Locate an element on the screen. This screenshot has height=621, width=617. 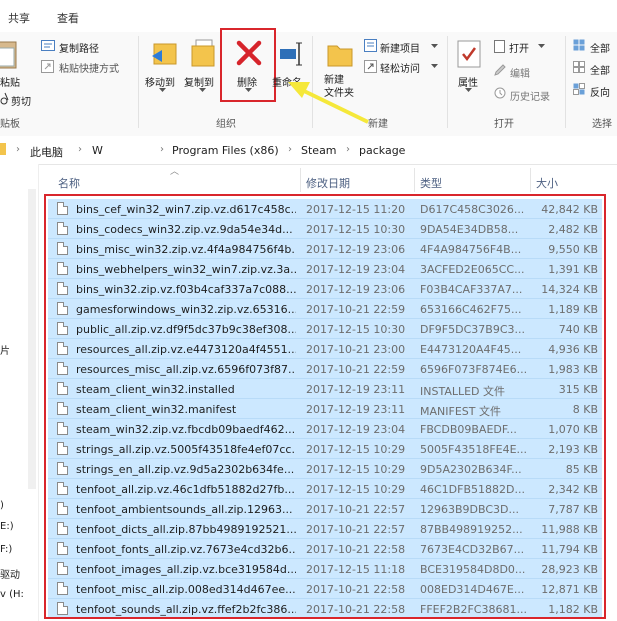
delete-x-icon is located at coordinates (249, 53).